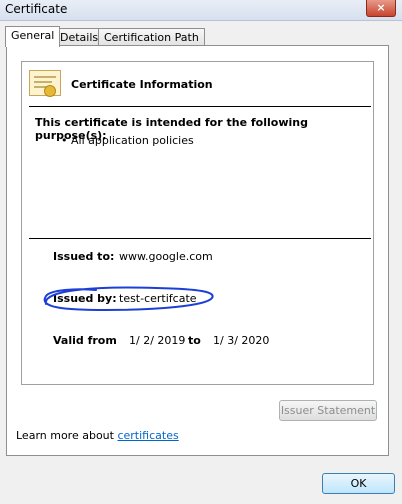  I want to click on hand-drawn-circle-annotation, so click(128, 299).